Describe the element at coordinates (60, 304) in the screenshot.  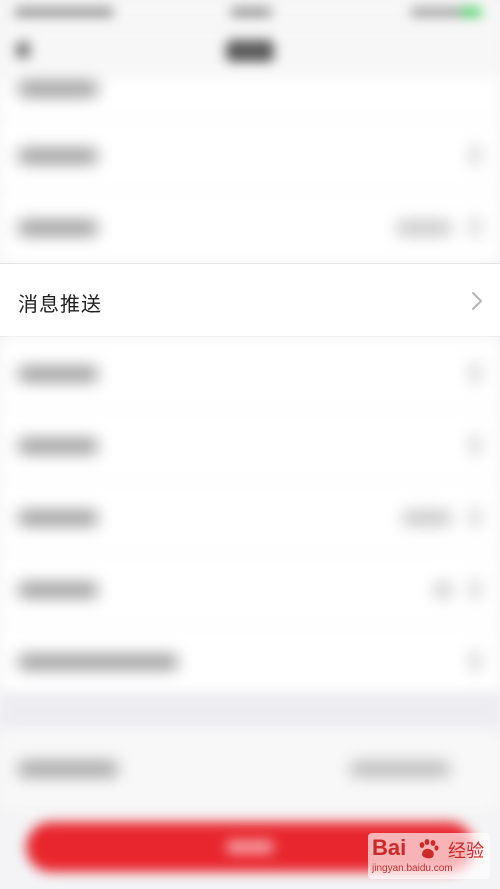
I see `row-label: 消息推送` at that location.